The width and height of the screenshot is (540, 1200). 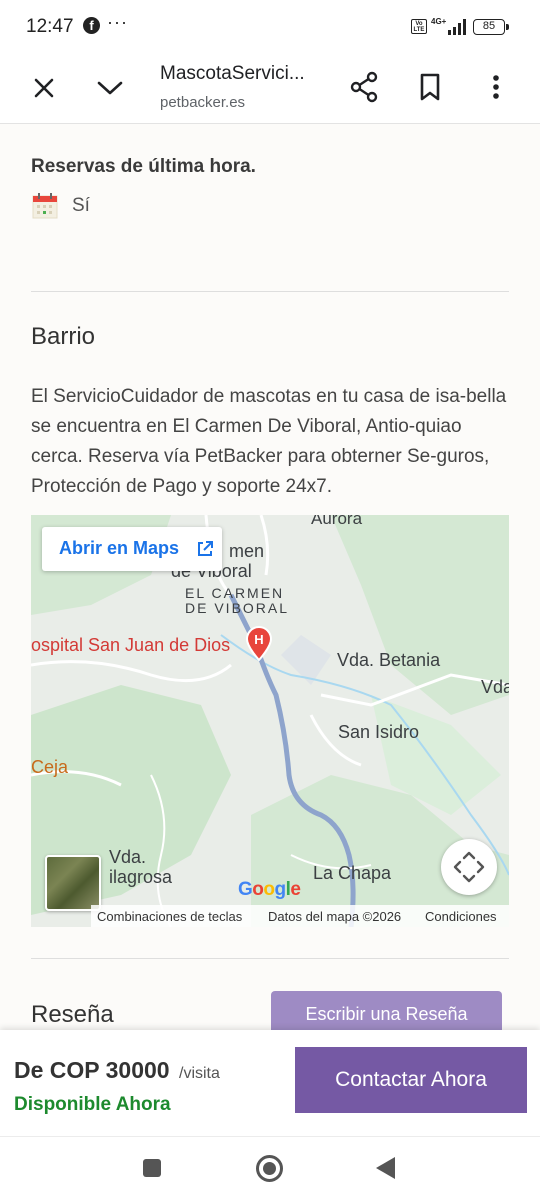 I want to click on svg-text: H, so click(x=258, y=639).